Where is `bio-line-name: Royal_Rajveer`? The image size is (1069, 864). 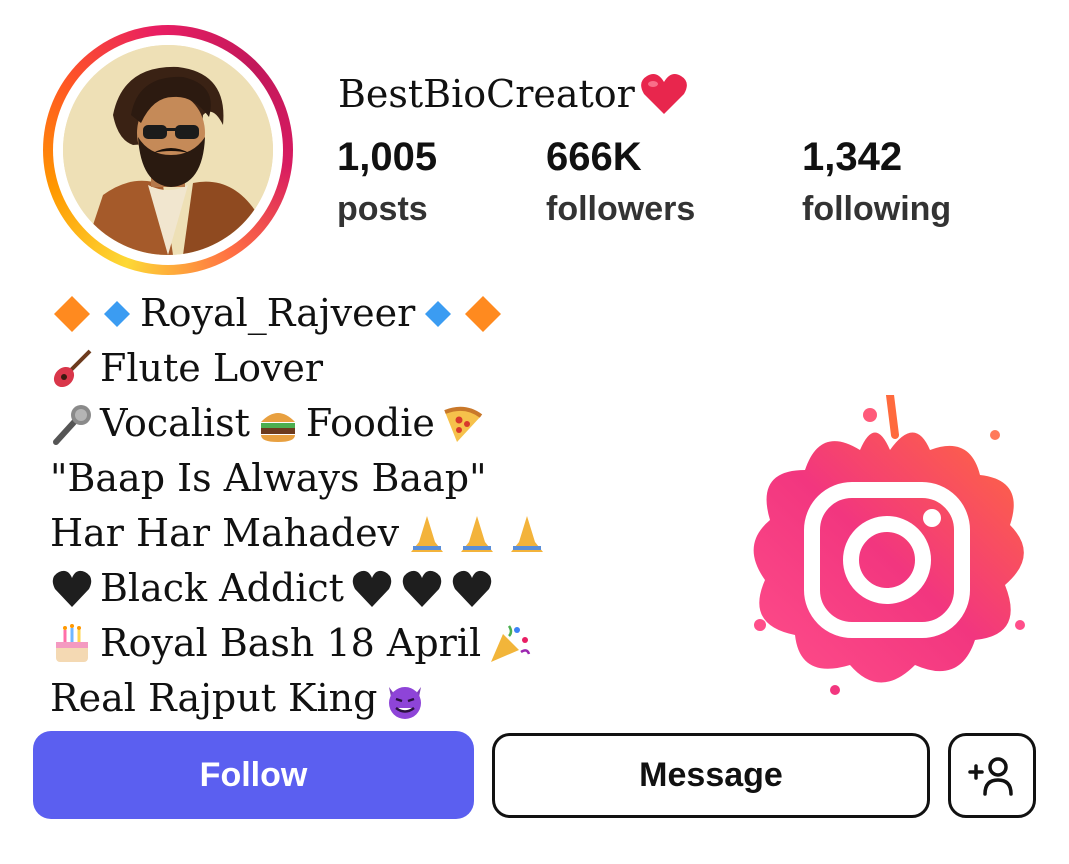 bio-line-name: Royal_Rajveer is located at coordinates (299, 313).